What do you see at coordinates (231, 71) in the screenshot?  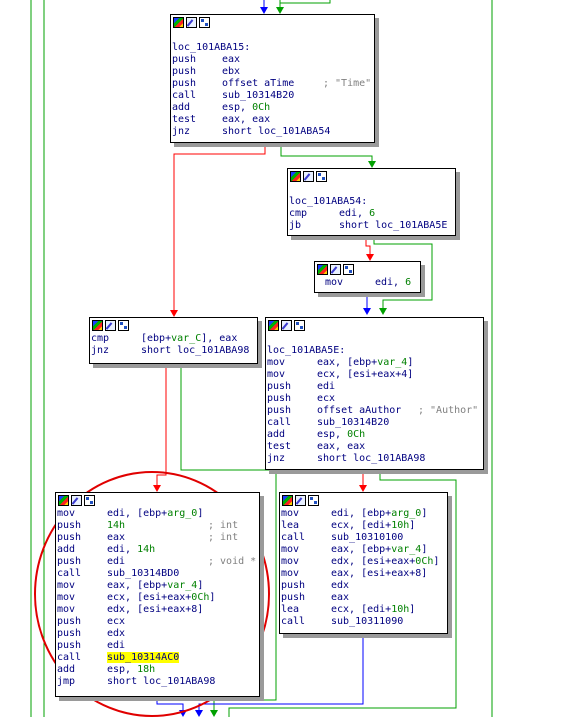 I see `operand: ebx` at bounding box center [231, 71].